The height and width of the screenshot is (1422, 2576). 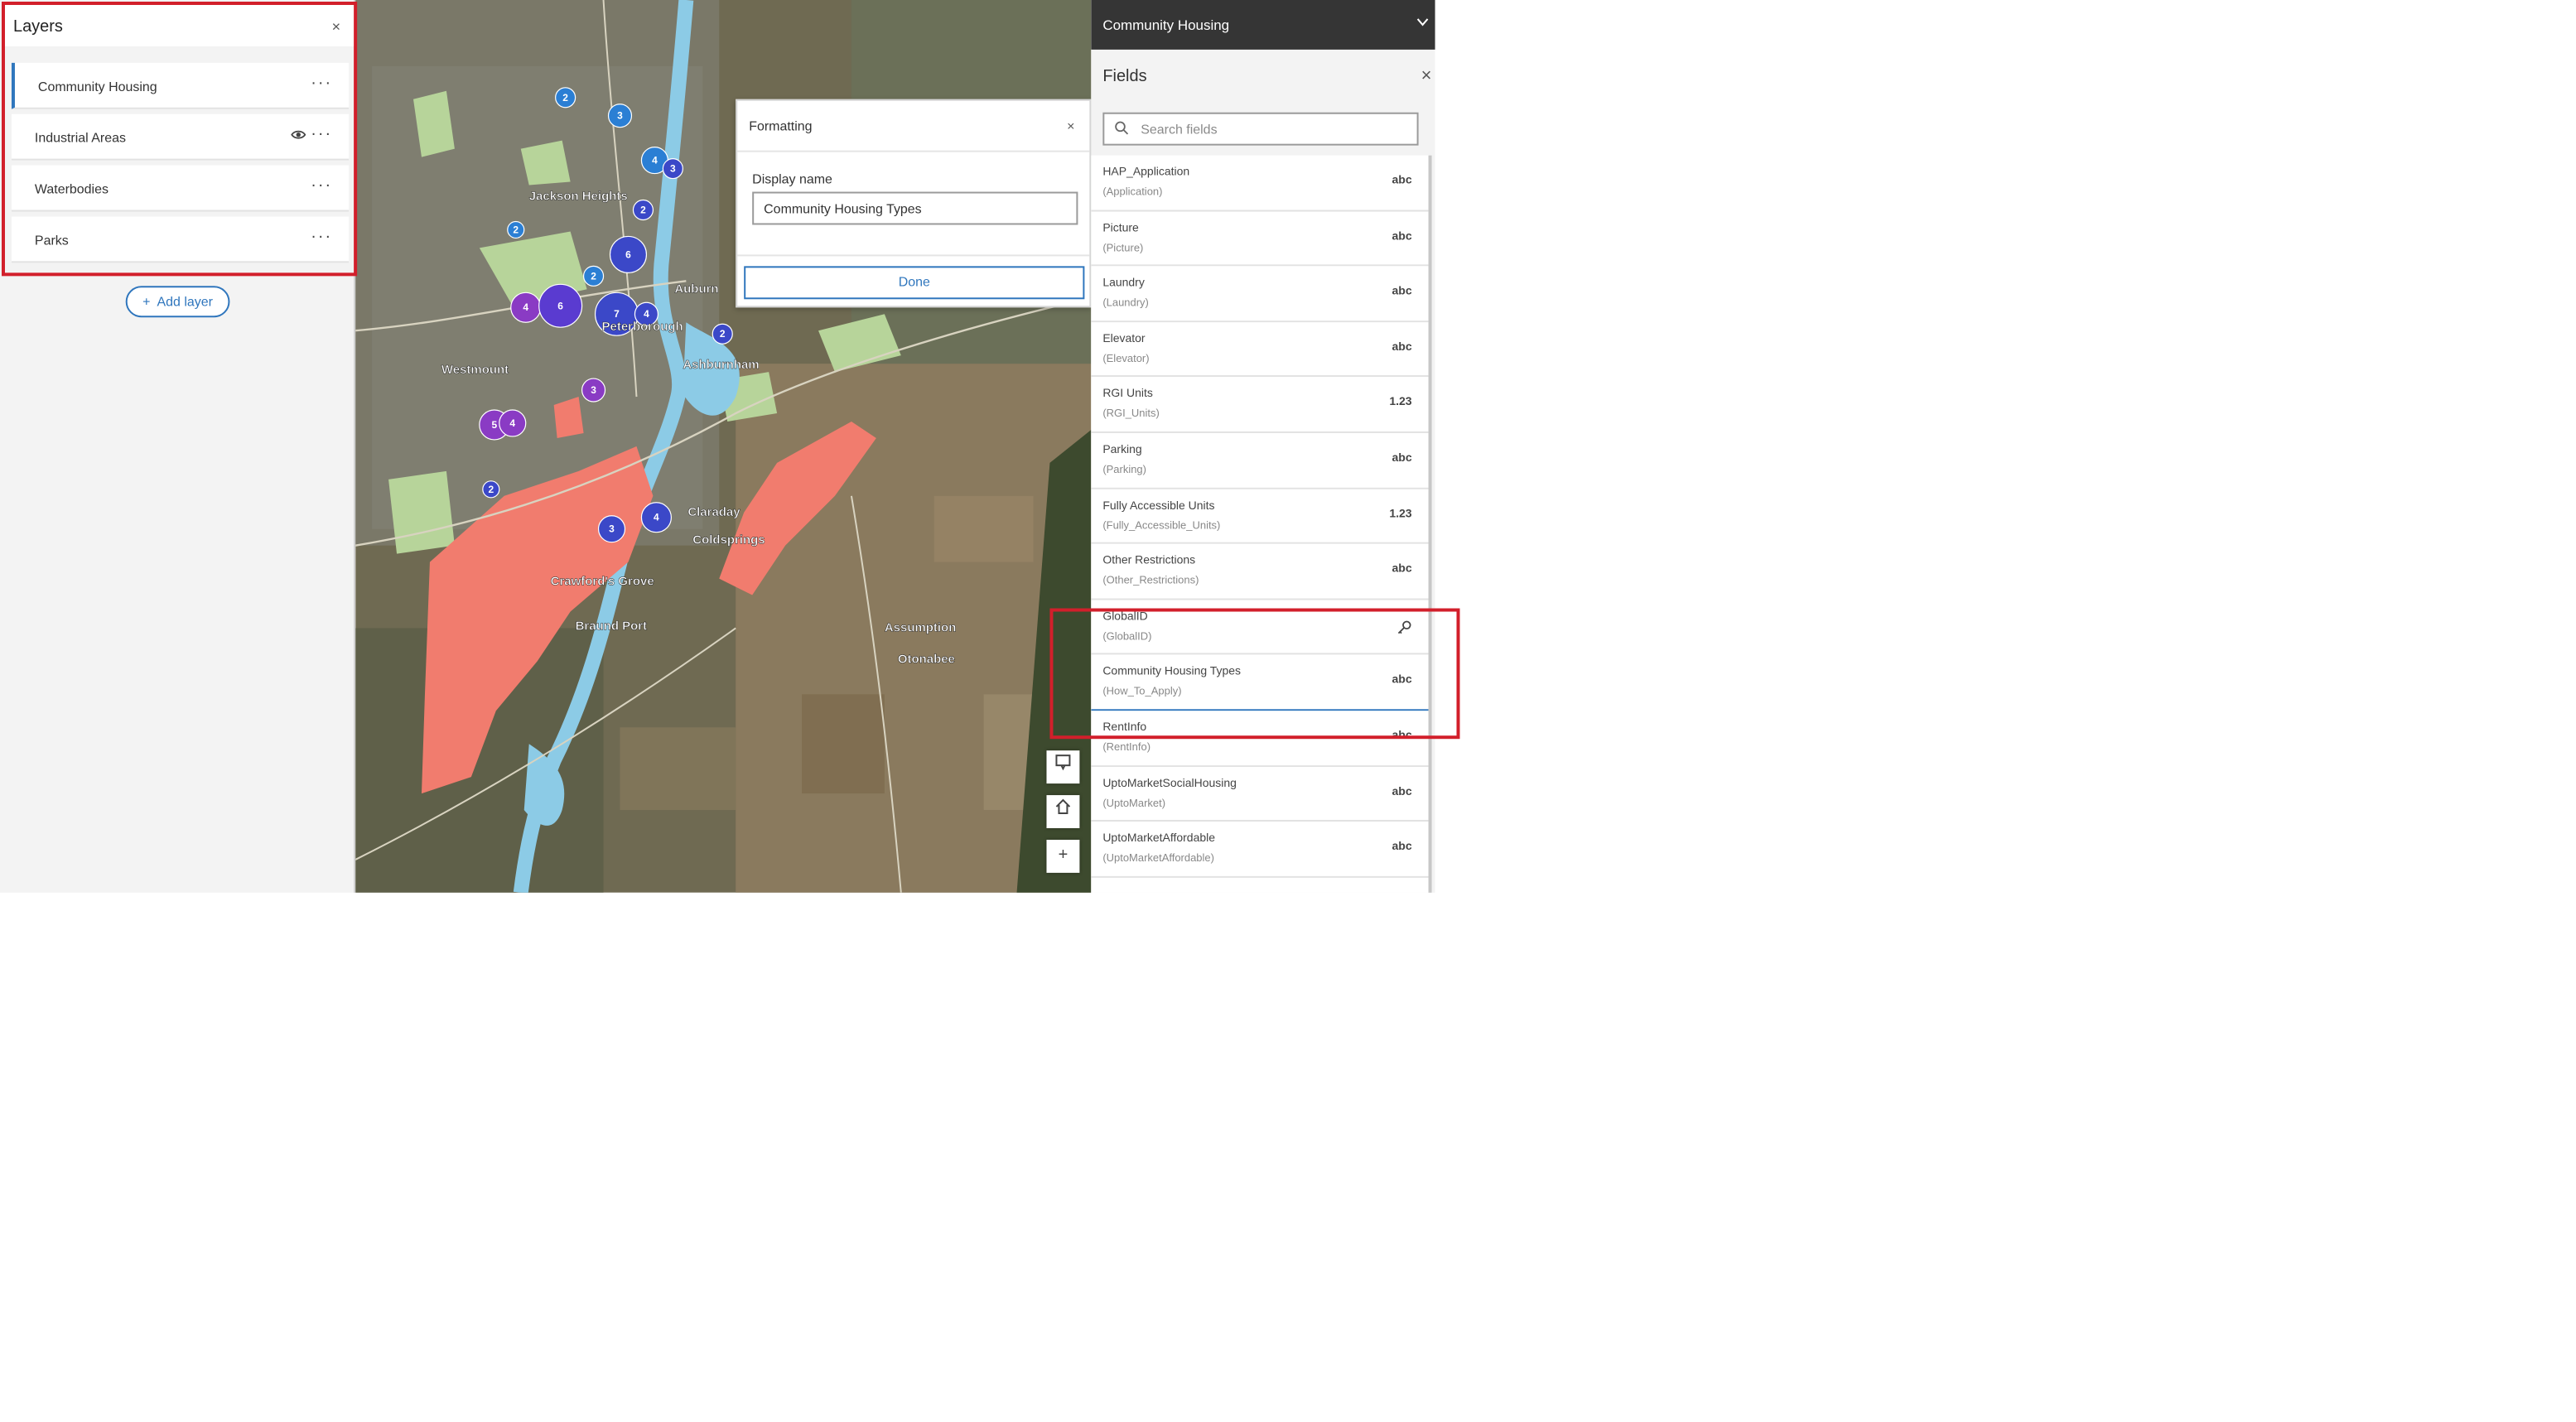 I want to click on field-name: Parking, so click(x=1122, y=450).